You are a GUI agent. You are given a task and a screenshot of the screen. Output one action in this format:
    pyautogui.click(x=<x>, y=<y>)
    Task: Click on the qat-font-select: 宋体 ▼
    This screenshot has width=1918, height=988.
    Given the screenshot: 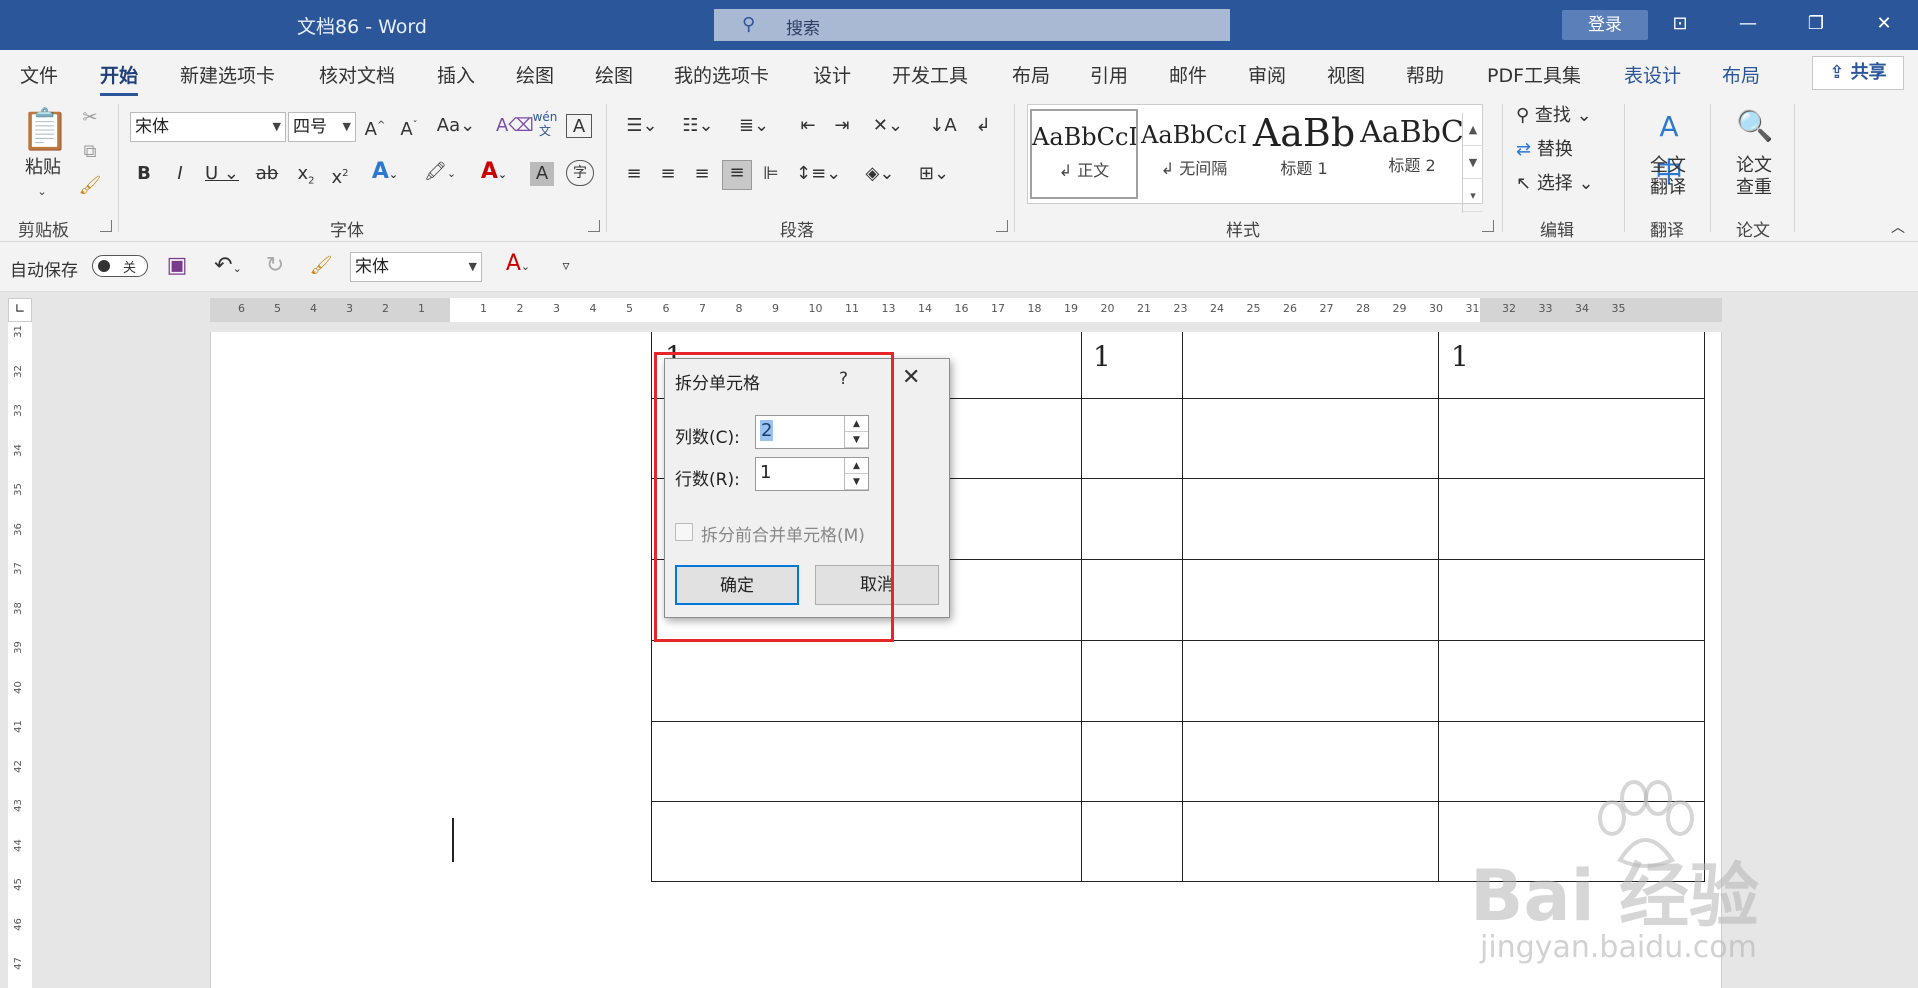 What is the action you would take?
    pyautogui.click(x=416, y=267)
    